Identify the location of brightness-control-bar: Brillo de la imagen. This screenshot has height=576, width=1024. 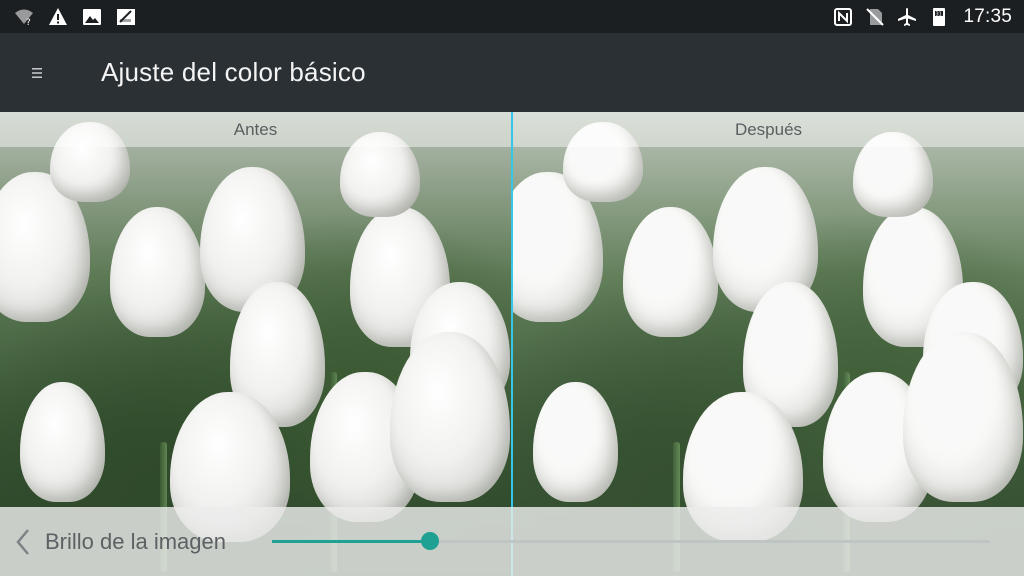
(512, 541).